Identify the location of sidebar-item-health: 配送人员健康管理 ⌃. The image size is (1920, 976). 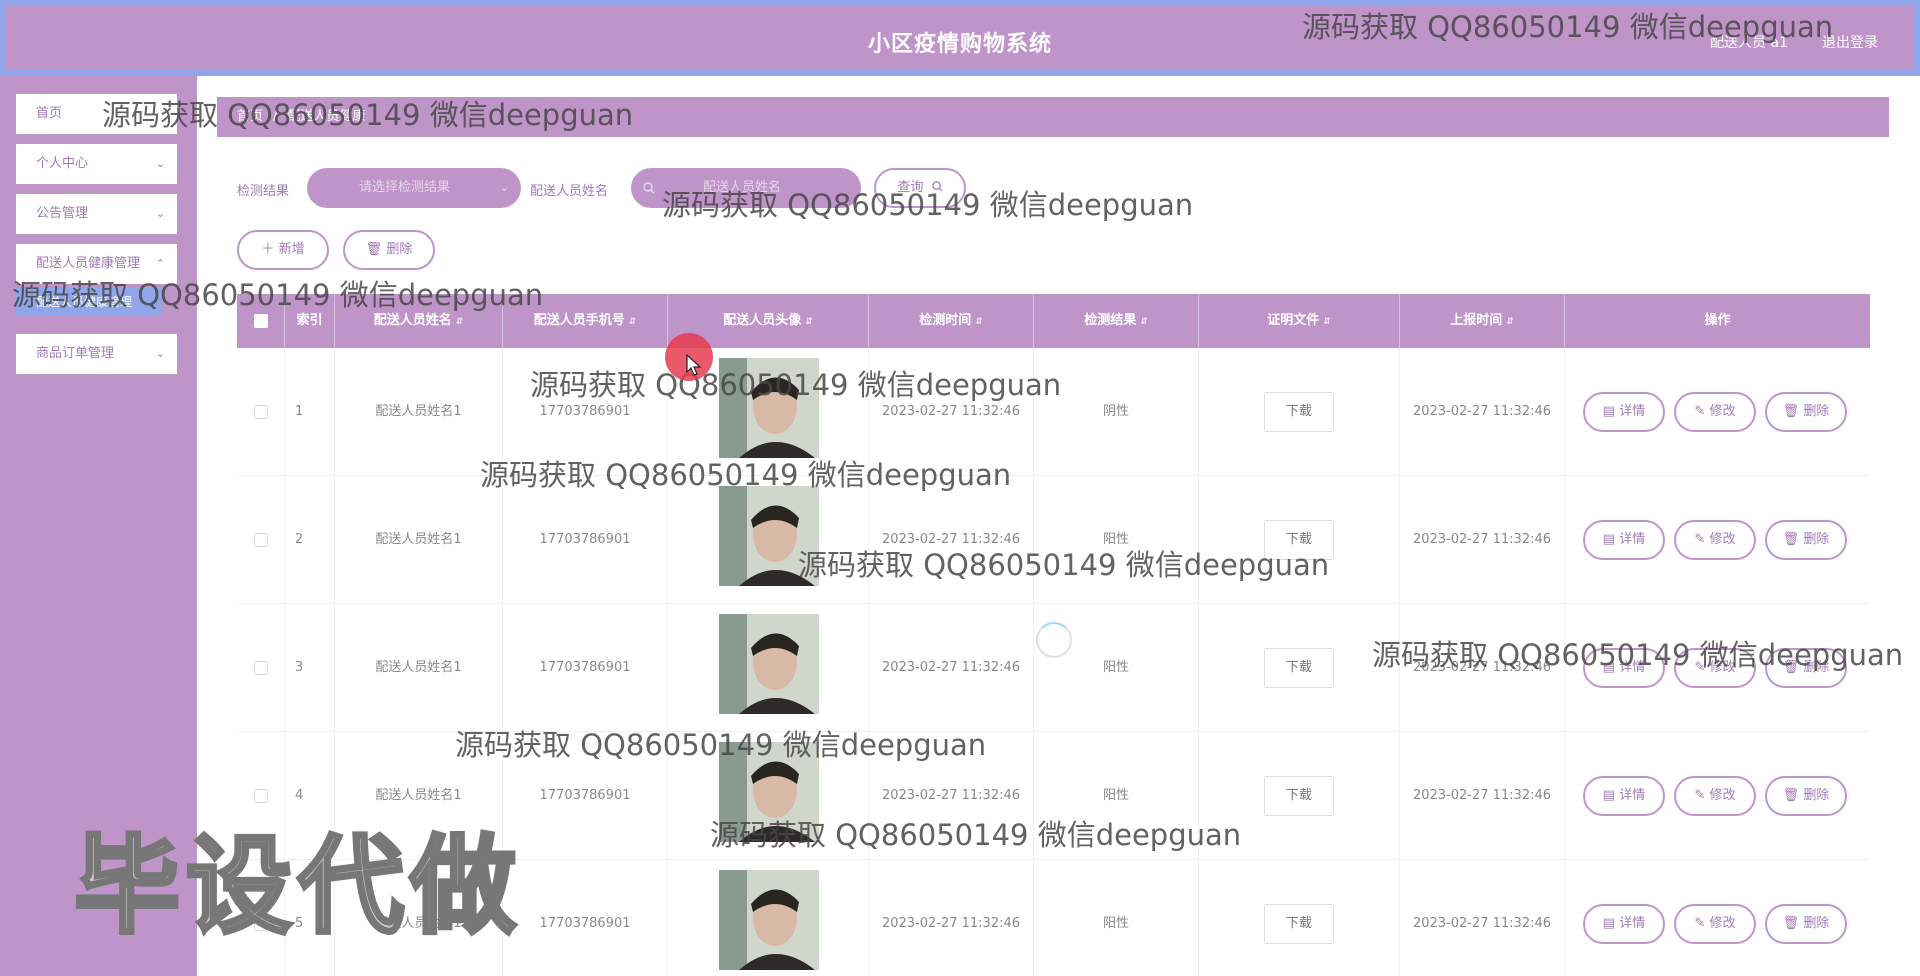
(96, 264).